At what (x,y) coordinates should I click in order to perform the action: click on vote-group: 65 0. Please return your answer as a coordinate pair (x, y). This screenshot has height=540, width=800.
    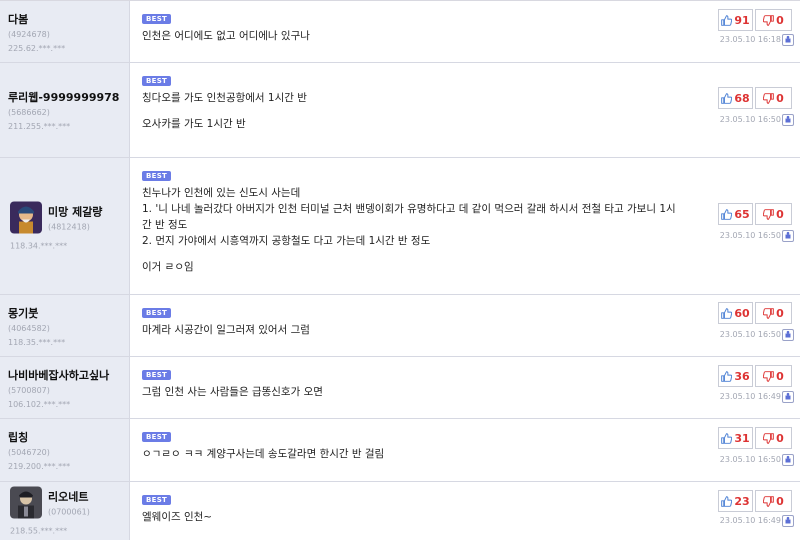
    Looking at the image, I should click on (755, 214).